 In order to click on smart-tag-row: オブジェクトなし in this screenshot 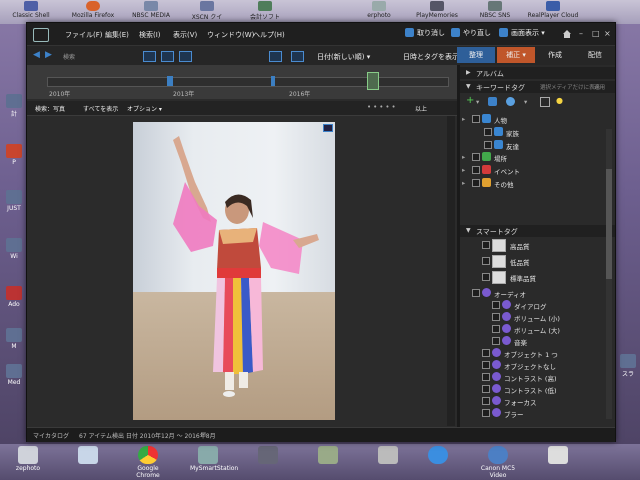, I will do `click(537, 365)`.